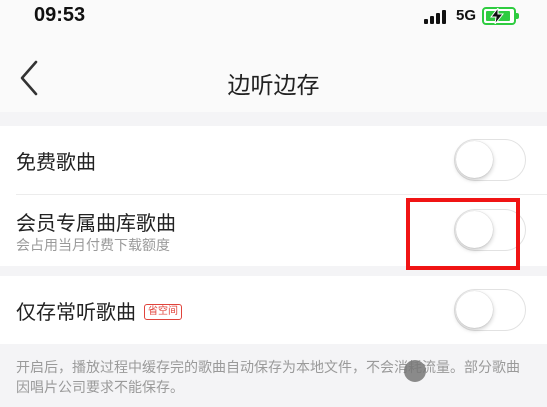 The width and height of the screenshot is (547, 407). What do you see at coordinates (56, 162) in the screenshot?
I see `setting-label-free-songs: 免费歌曲` at bounding box center [56, 162].